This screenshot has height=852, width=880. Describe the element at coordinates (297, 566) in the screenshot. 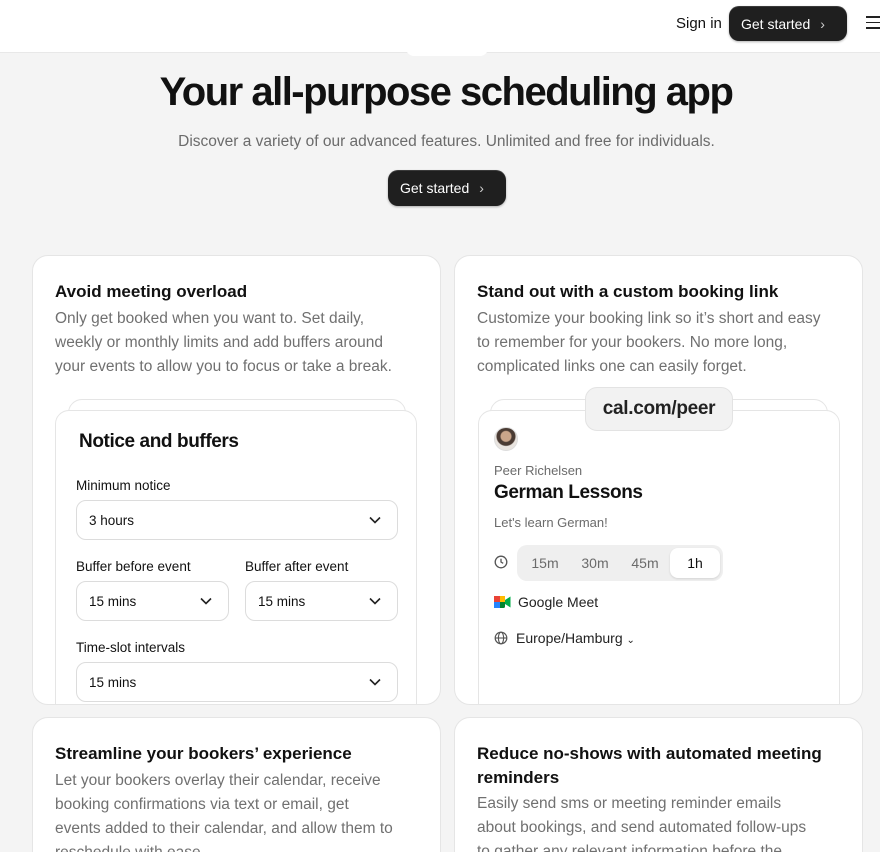

I see `buffer-after-label: Buffer after event` at that location.